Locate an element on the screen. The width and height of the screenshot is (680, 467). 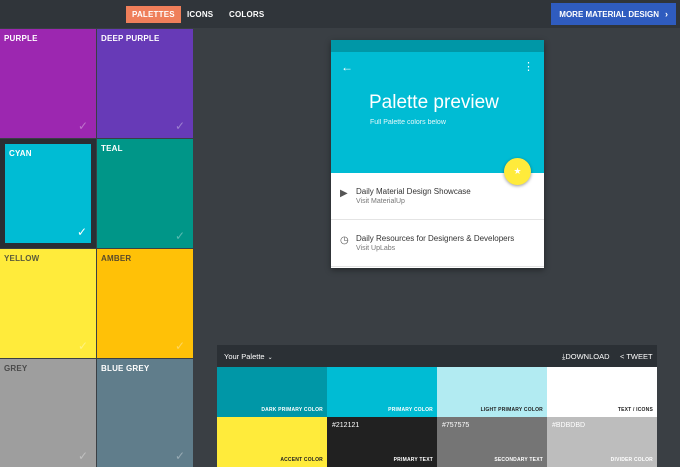
list-item-subtitle: Visit MaterialUp is located at coordinates (380, 201).